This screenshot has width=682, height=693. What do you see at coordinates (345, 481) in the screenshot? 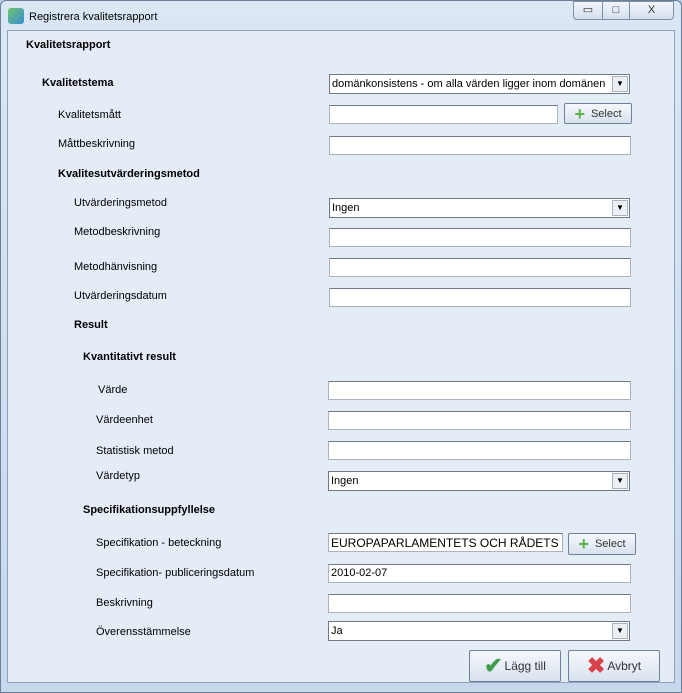
I see `vardetyp-value: Ingen` at bounding box center [345, 481].